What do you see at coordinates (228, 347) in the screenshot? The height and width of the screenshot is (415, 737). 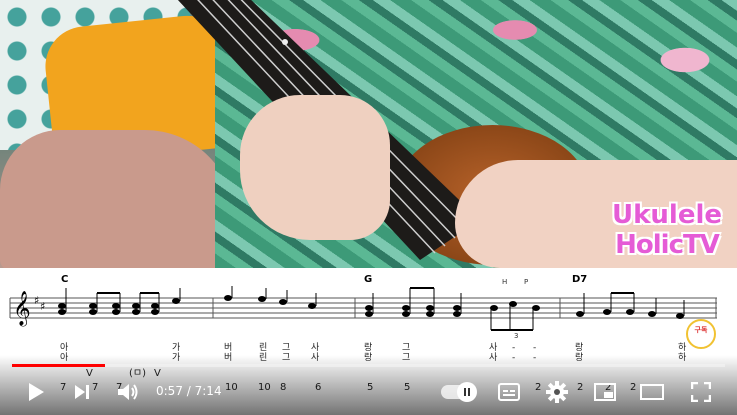 I see `svg-text: 버` at bounding box center [228, 347].